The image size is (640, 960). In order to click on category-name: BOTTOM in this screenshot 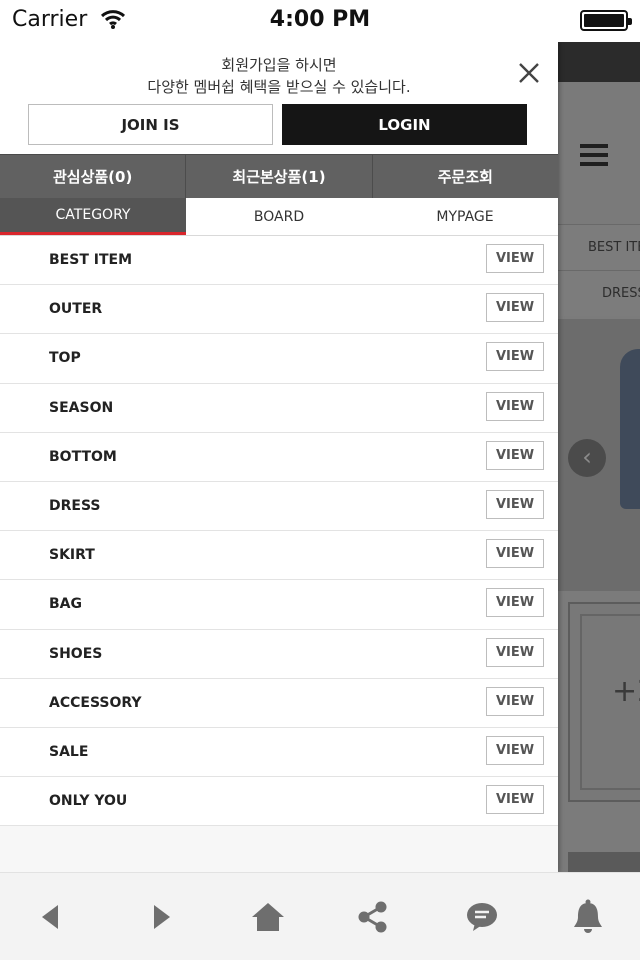, I will do `click(83, 456)`.